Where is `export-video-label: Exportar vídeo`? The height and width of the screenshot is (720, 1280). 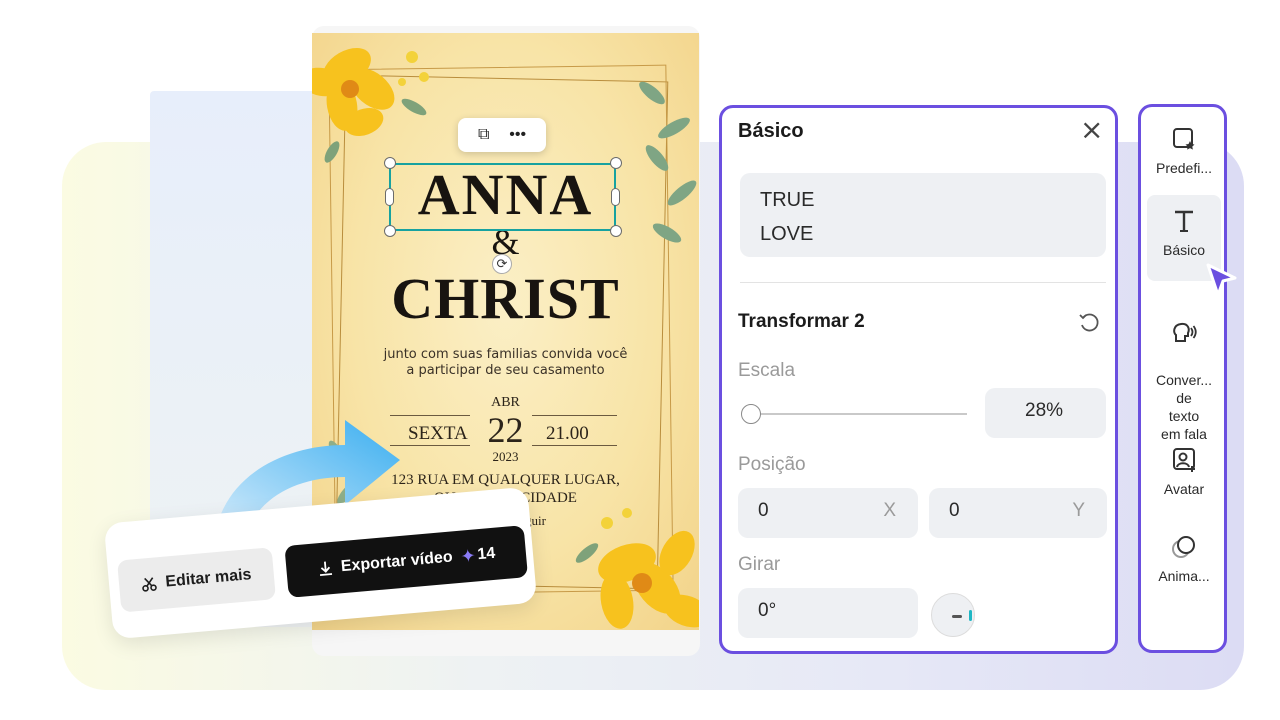
export-video-label: Exportar vídeo is located at coordinates (397, 562).